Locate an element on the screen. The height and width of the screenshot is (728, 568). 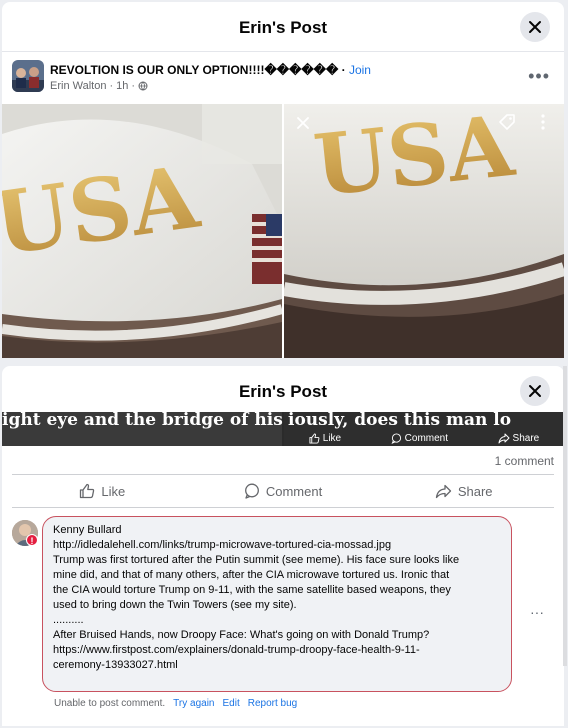
error-icon: ! is located at coordinates (32, 540).